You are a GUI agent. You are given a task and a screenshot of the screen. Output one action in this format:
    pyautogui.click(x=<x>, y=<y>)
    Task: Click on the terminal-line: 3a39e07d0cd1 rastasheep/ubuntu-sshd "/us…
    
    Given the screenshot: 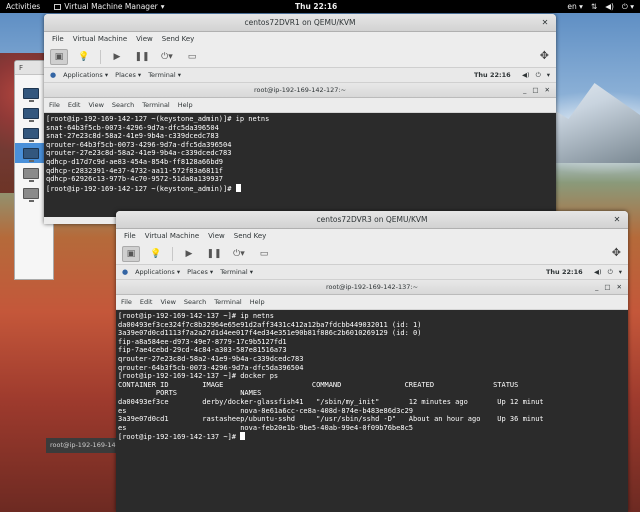 What is the action you would take?
    pyautogui.click(x=331, y=419)
    